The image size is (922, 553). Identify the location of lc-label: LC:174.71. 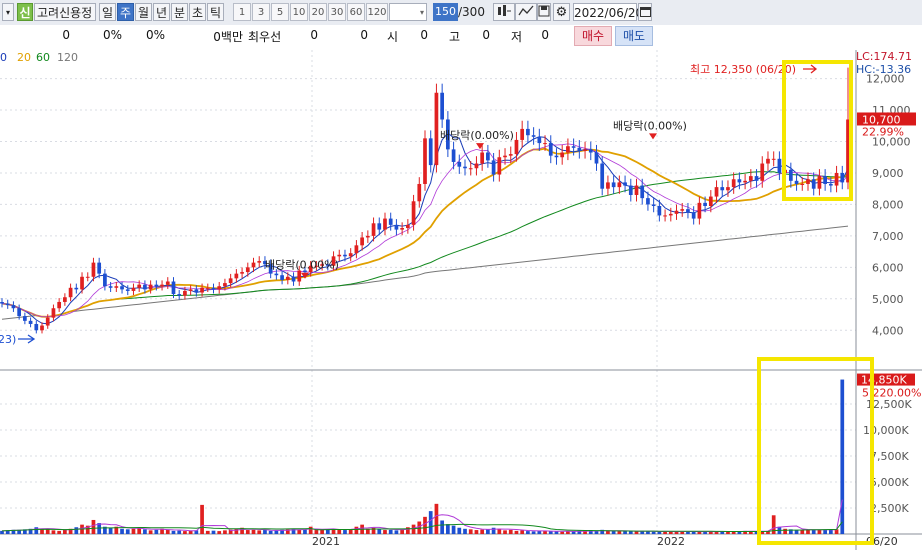
(884, 56).